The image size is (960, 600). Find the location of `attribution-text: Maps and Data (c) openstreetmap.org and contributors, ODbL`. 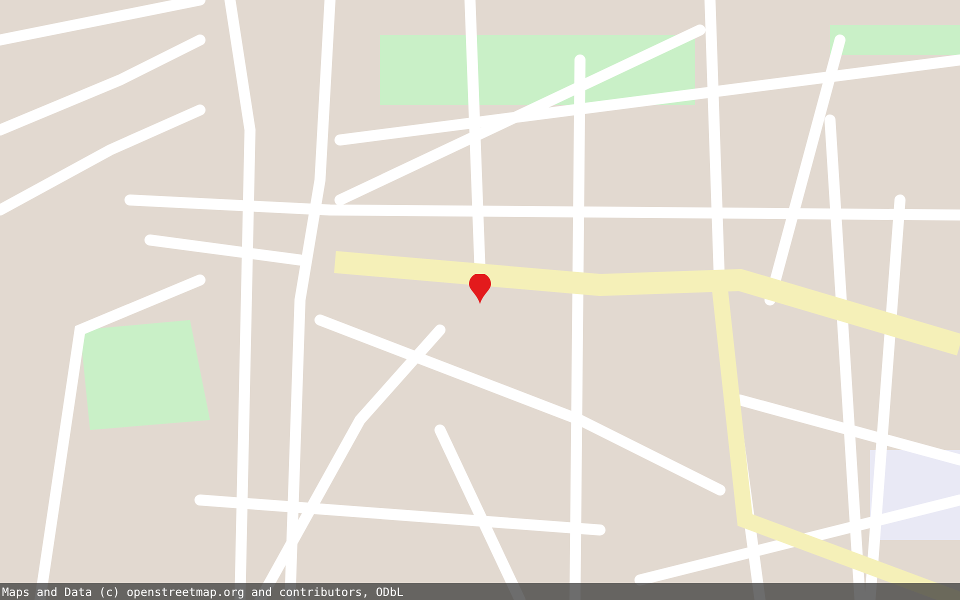

attribution-text: Maps and Data (c) openstreetmap.org and contributors, ODbL is located at coordinates (203, 591).